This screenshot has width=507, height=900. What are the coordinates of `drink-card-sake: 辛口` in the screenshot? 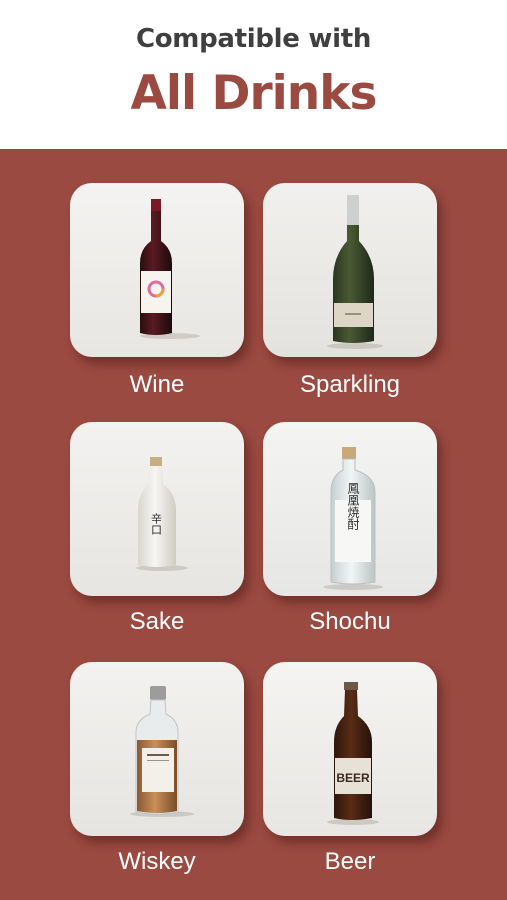 It's located at (157, 509).